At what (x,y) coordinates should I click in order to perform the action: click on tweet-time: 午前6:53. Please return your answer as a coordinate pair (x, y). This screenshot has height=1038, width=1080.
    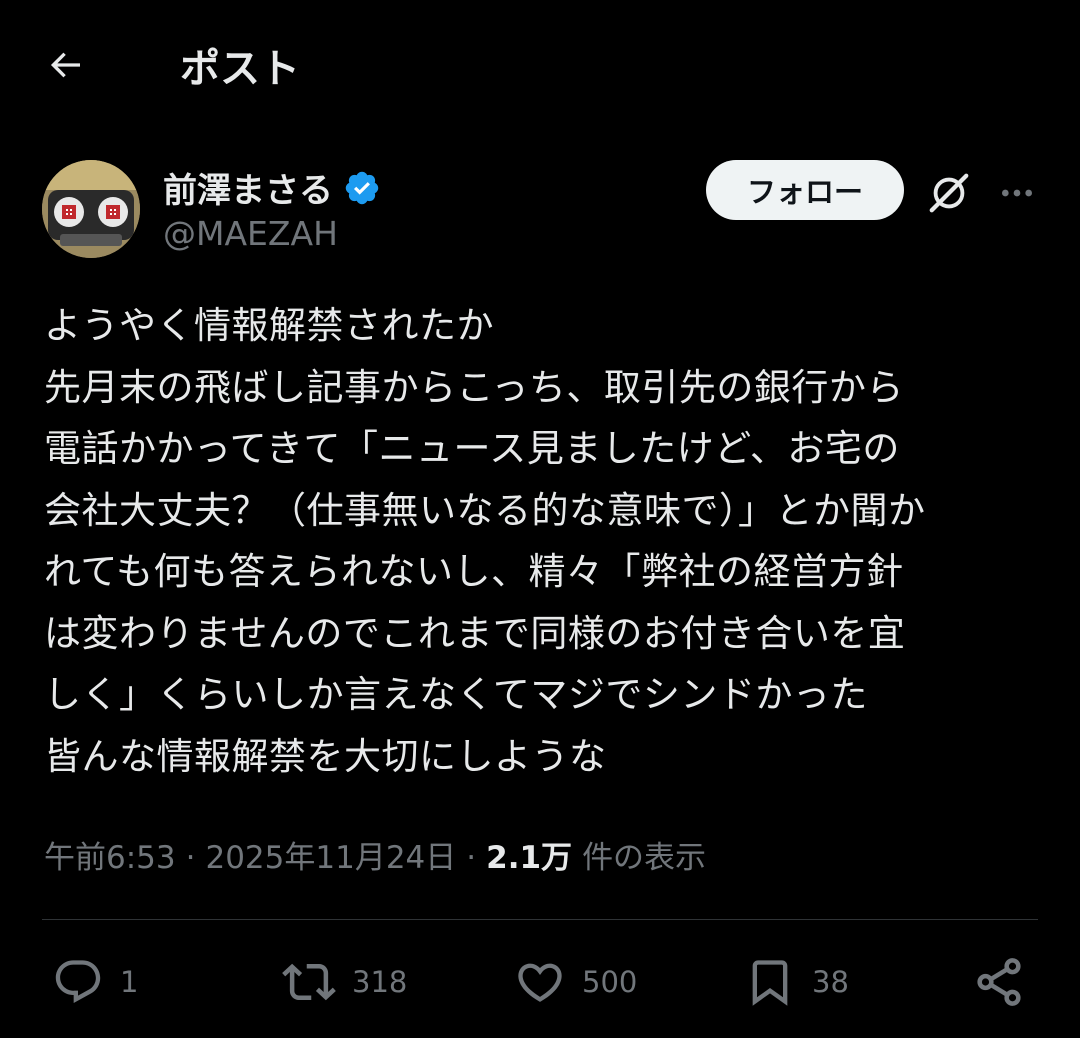
    Looking at the image, I should click on (110, 854).